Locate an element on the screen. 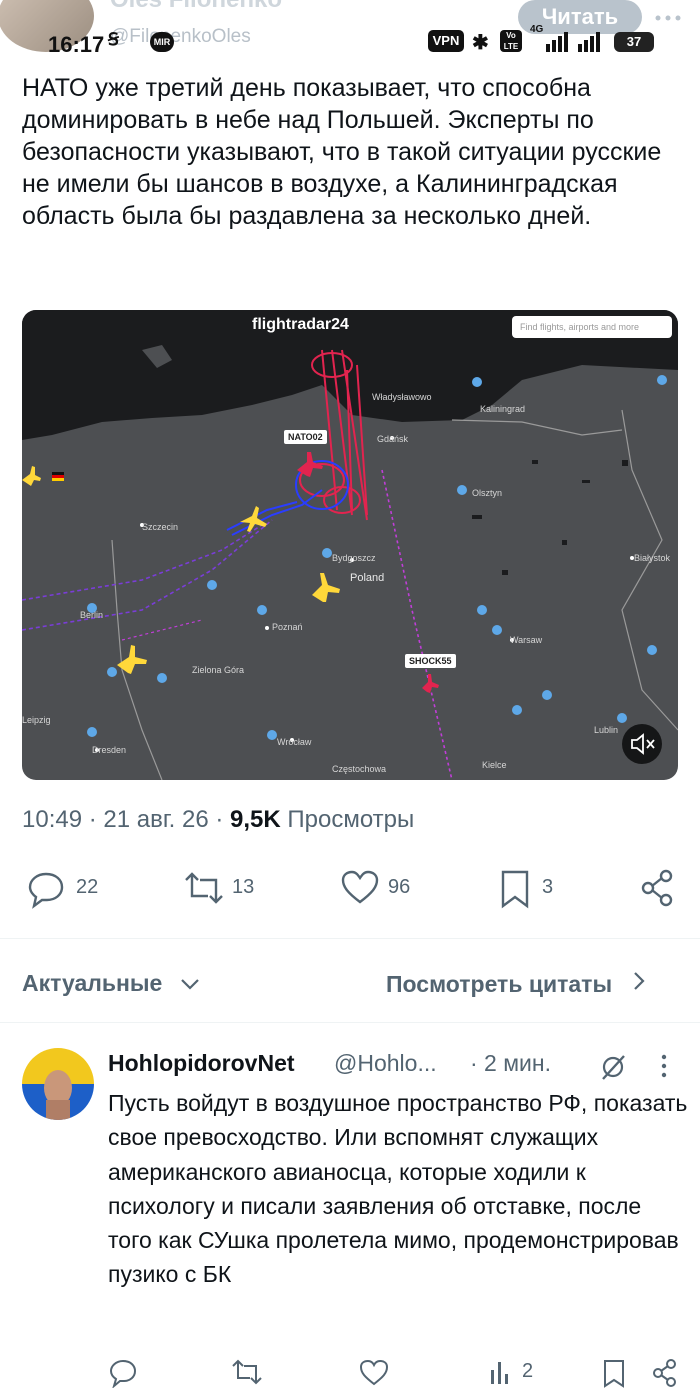  flight-tag: SHOCK55 is located at coordinates (430, 661).